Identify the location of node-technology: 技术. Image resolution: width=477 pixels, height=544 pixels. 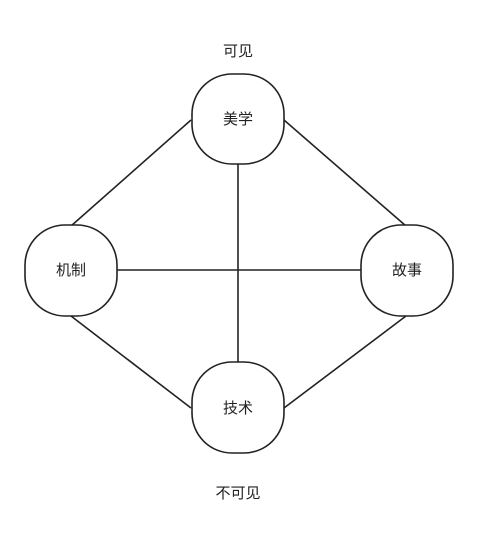
(238, 407).